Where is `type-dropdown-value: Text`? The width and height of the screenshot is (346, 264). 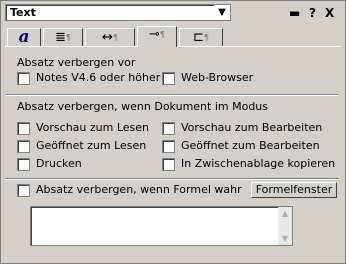 type-dropdown-value: Text is located at coordinates (23, 12).